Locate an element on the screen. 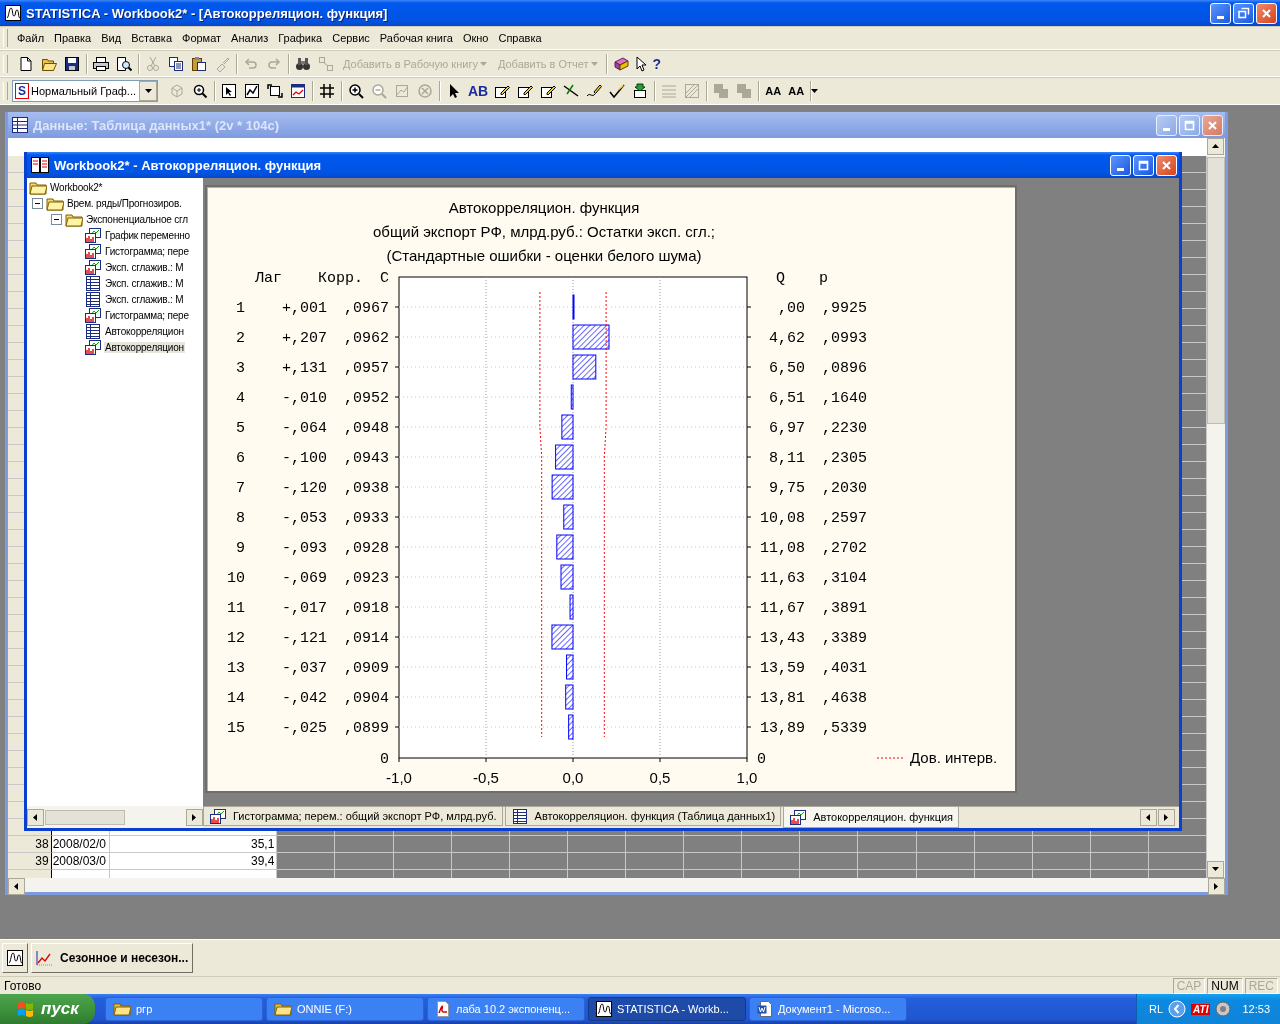 This screenshot has height=1024, width=1280. table-cell: 13,43 is located at coordinates (782, 638).